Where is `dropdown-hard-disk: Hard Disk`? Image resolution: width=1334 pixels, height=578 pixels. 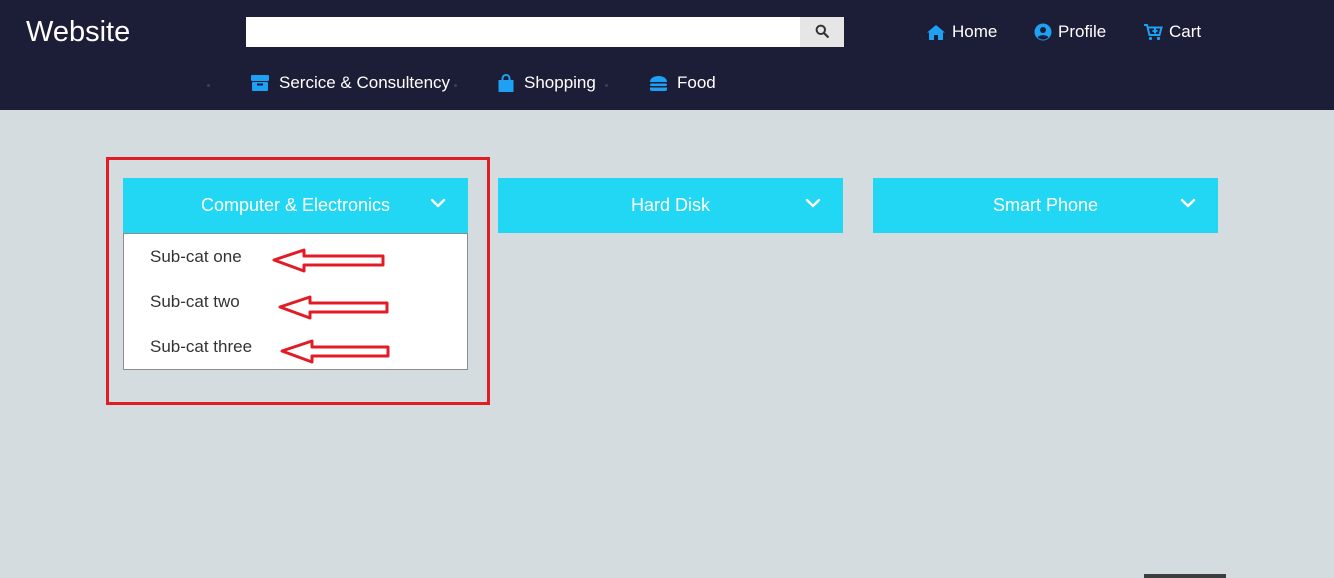
dropdown-hard-disk: Hard Disk is located at coordinates (670, 205).